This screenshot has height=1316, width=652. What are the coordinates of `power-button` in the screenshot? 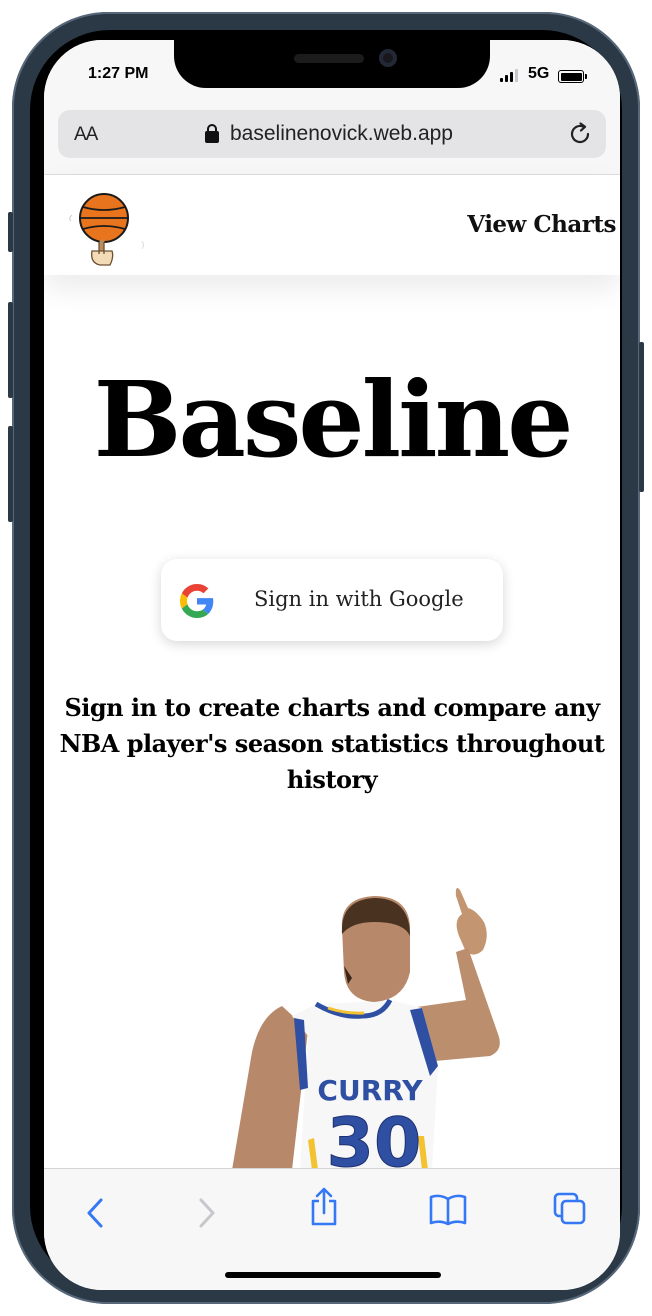 It's located at (641, 417).